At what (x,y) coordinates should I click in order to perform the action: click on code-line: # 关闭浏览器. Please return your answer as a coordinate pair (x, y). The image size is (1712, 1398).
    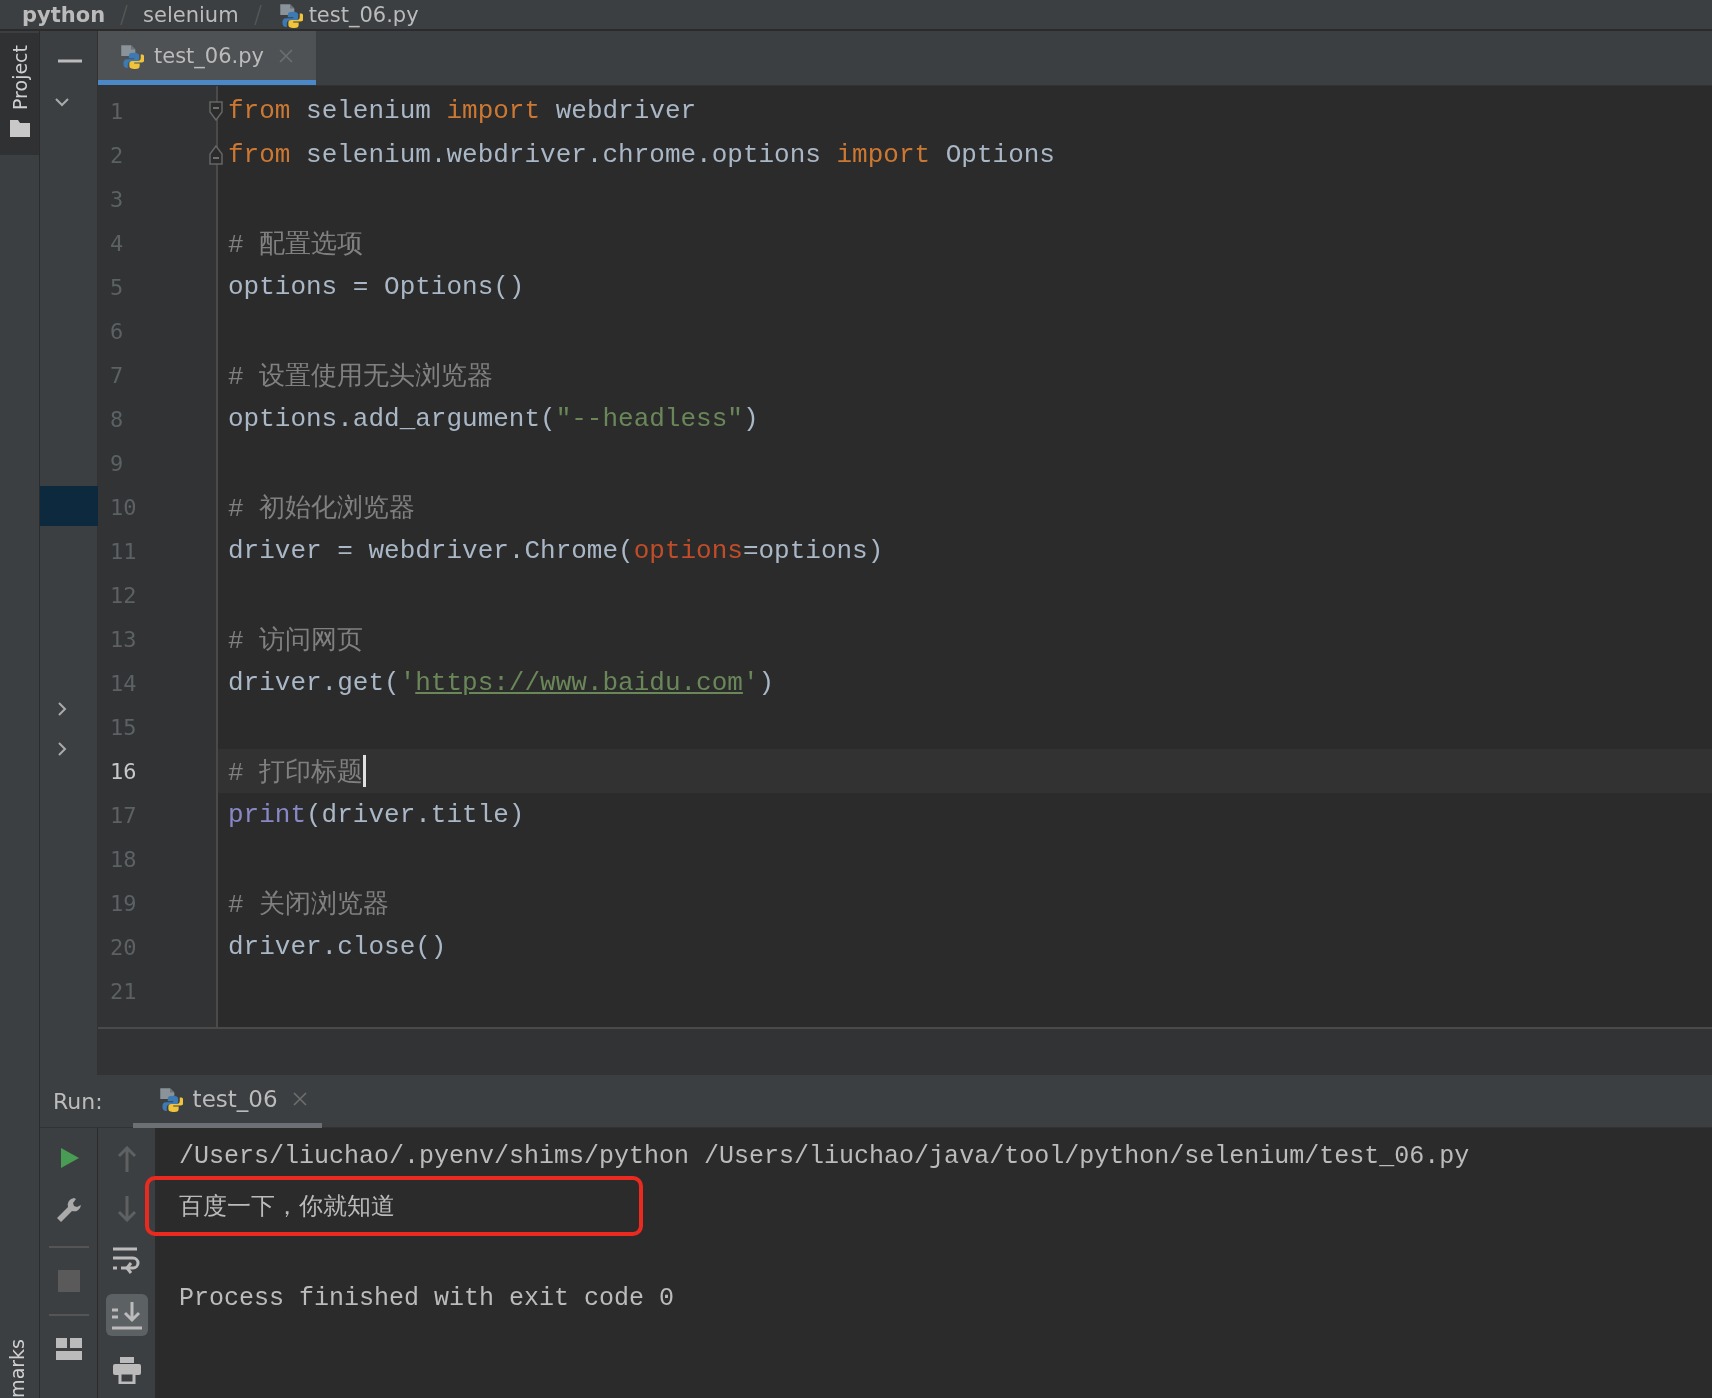
    Looking at the image, I should click on (309, 904).